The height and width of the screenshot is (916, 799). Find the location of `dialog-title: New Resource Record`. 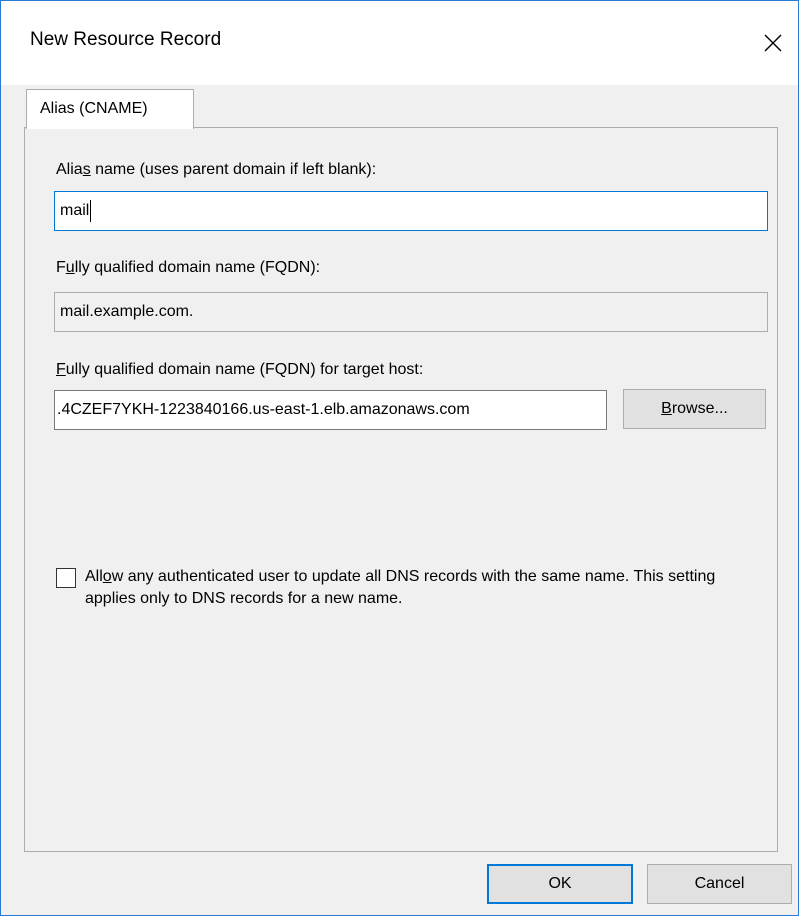

dialog-title: New Resource Record is located at coordinates (126, 39).